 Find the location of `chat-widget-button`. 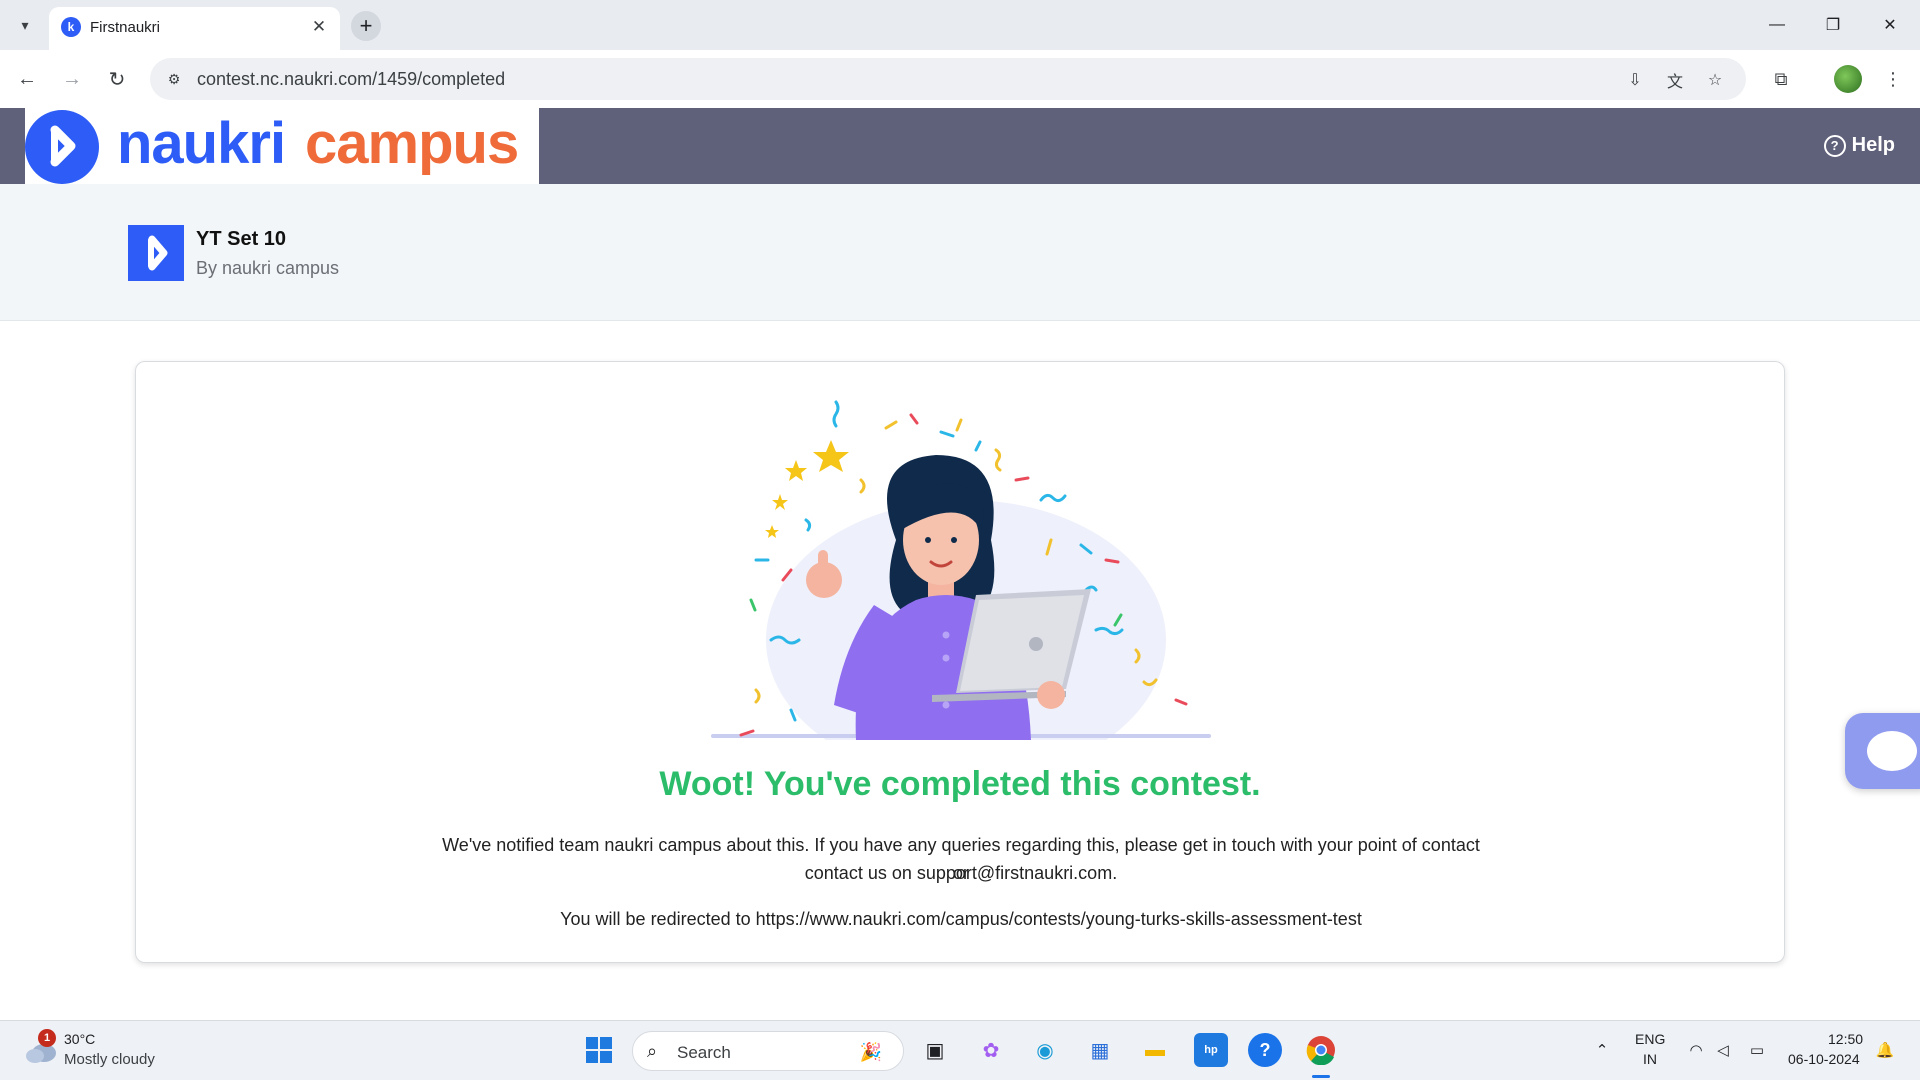

chat-widget-button is located at coordinates (1882, 751).